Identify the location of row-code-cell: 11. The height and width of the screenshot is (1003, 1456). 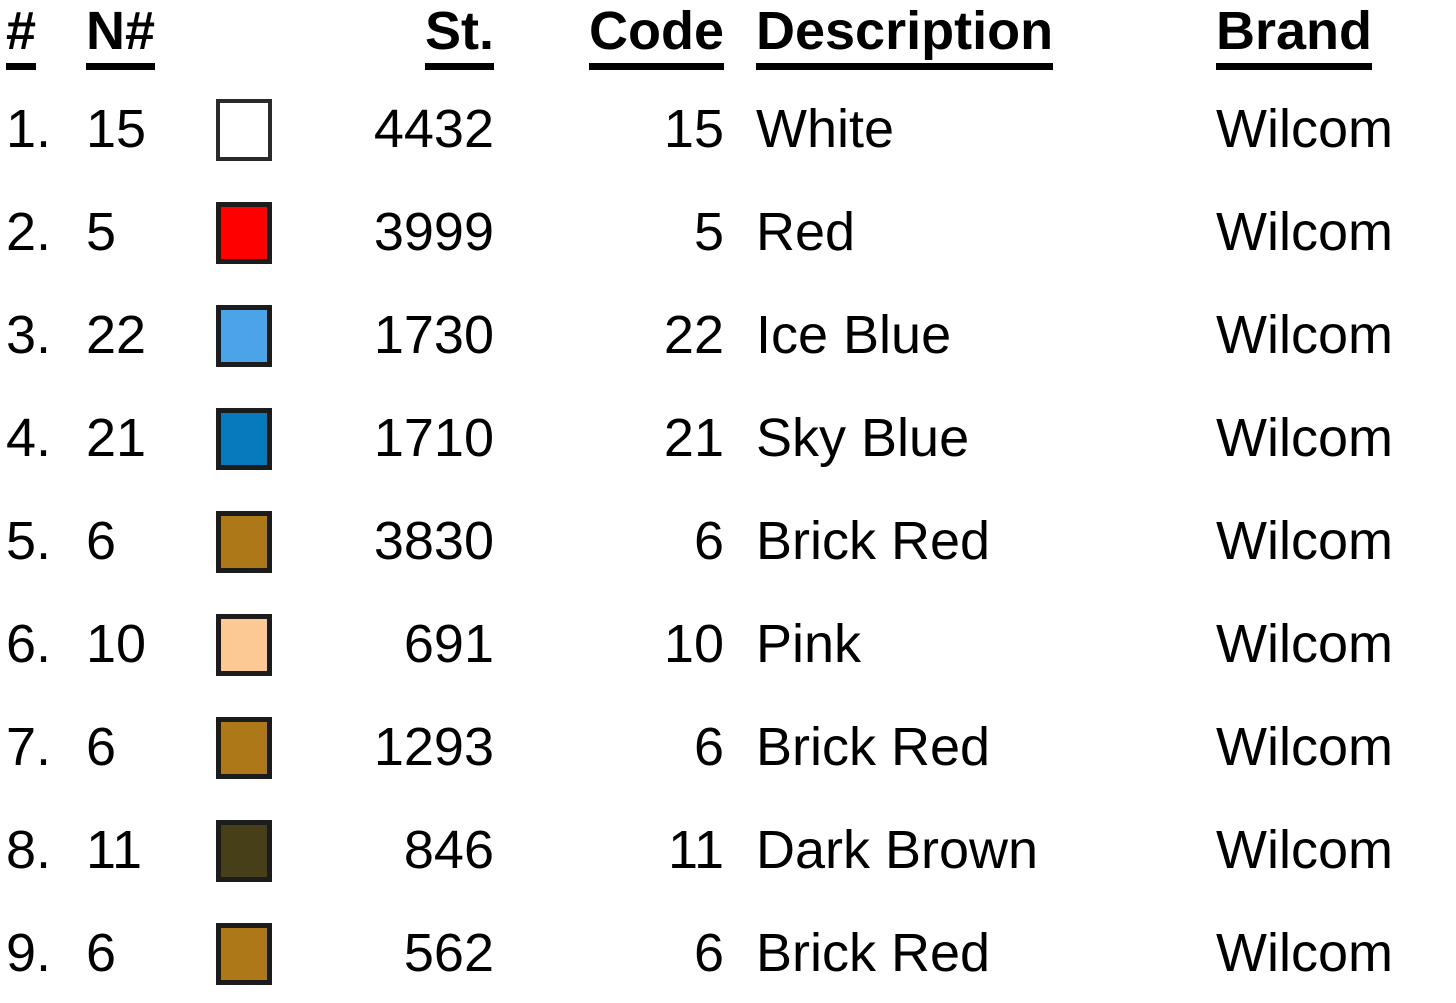
(695, 850).